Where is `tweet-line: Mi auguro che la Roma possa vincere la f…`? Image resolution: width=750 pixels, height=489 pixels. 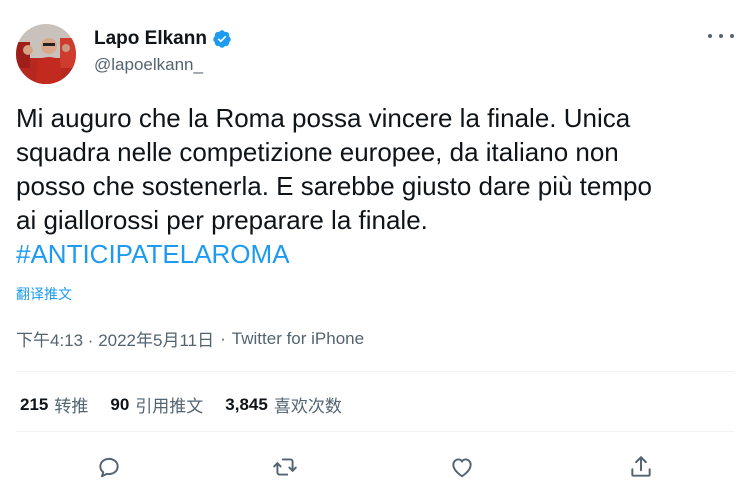
tweet-line: Mi auguro che la Roma possa vincere la f… is located at coordinates (323, 118).